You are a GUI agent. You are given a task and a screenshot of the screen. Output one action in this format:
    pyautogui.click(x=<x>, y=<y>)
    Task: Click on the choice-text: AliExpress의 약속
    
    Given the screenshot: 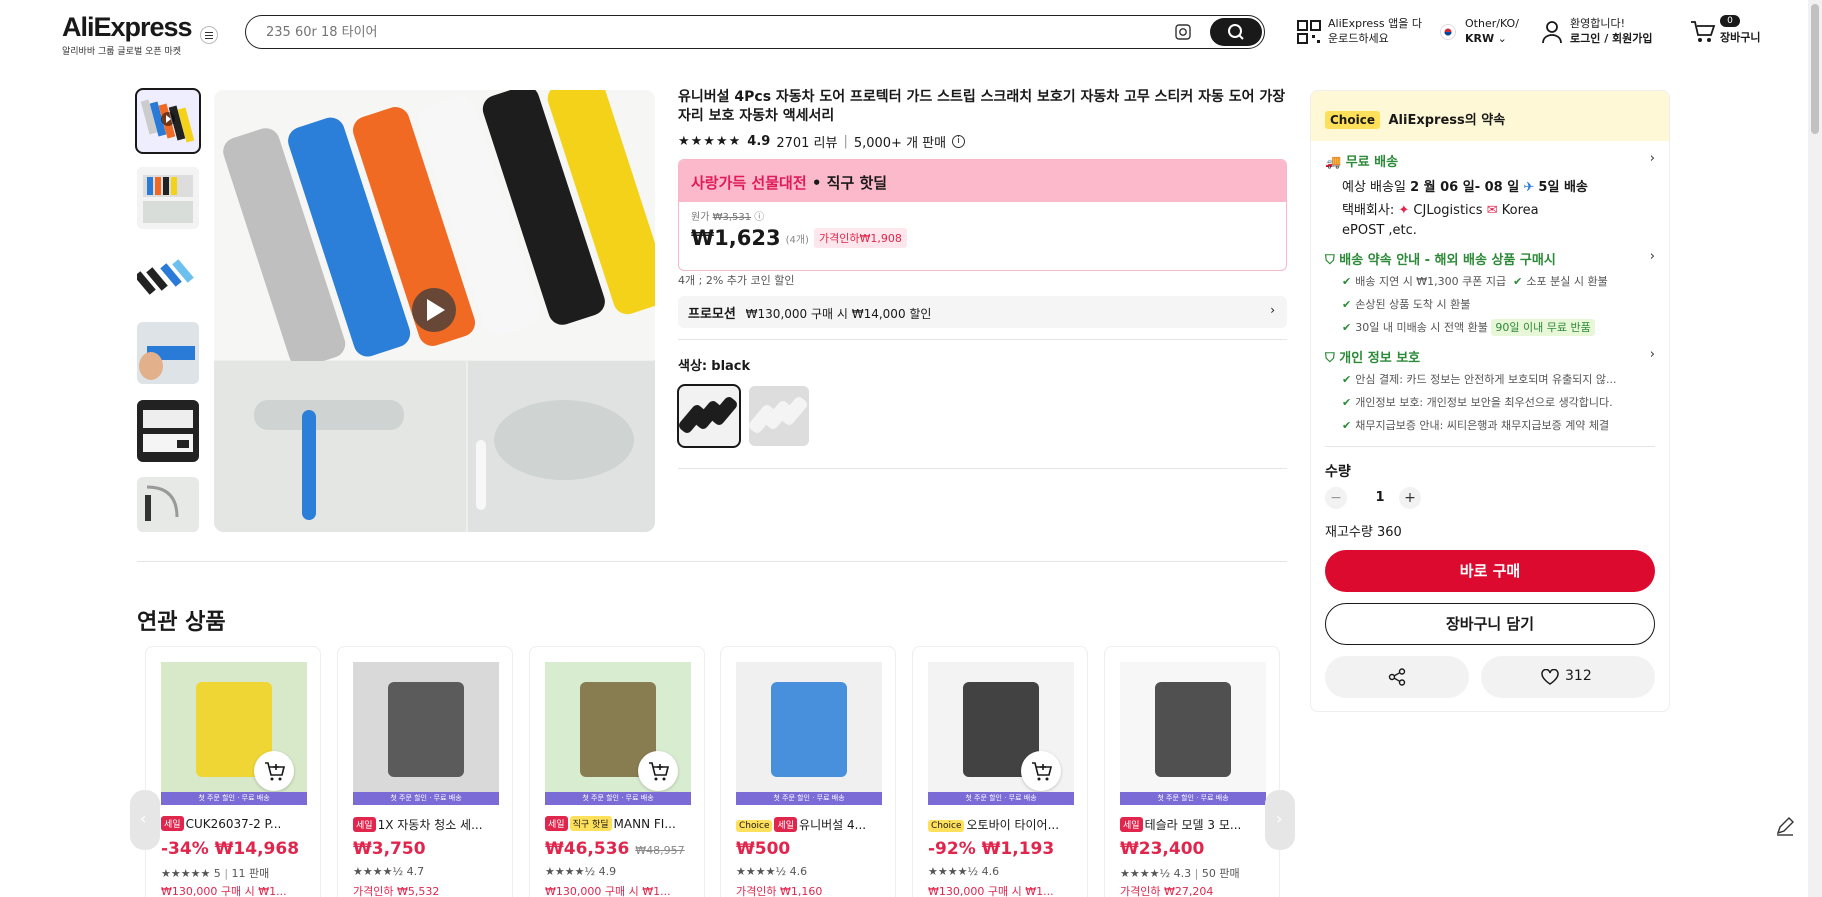 What is the action you would take?
    pyautogui.click(x=1447, y=120)
    